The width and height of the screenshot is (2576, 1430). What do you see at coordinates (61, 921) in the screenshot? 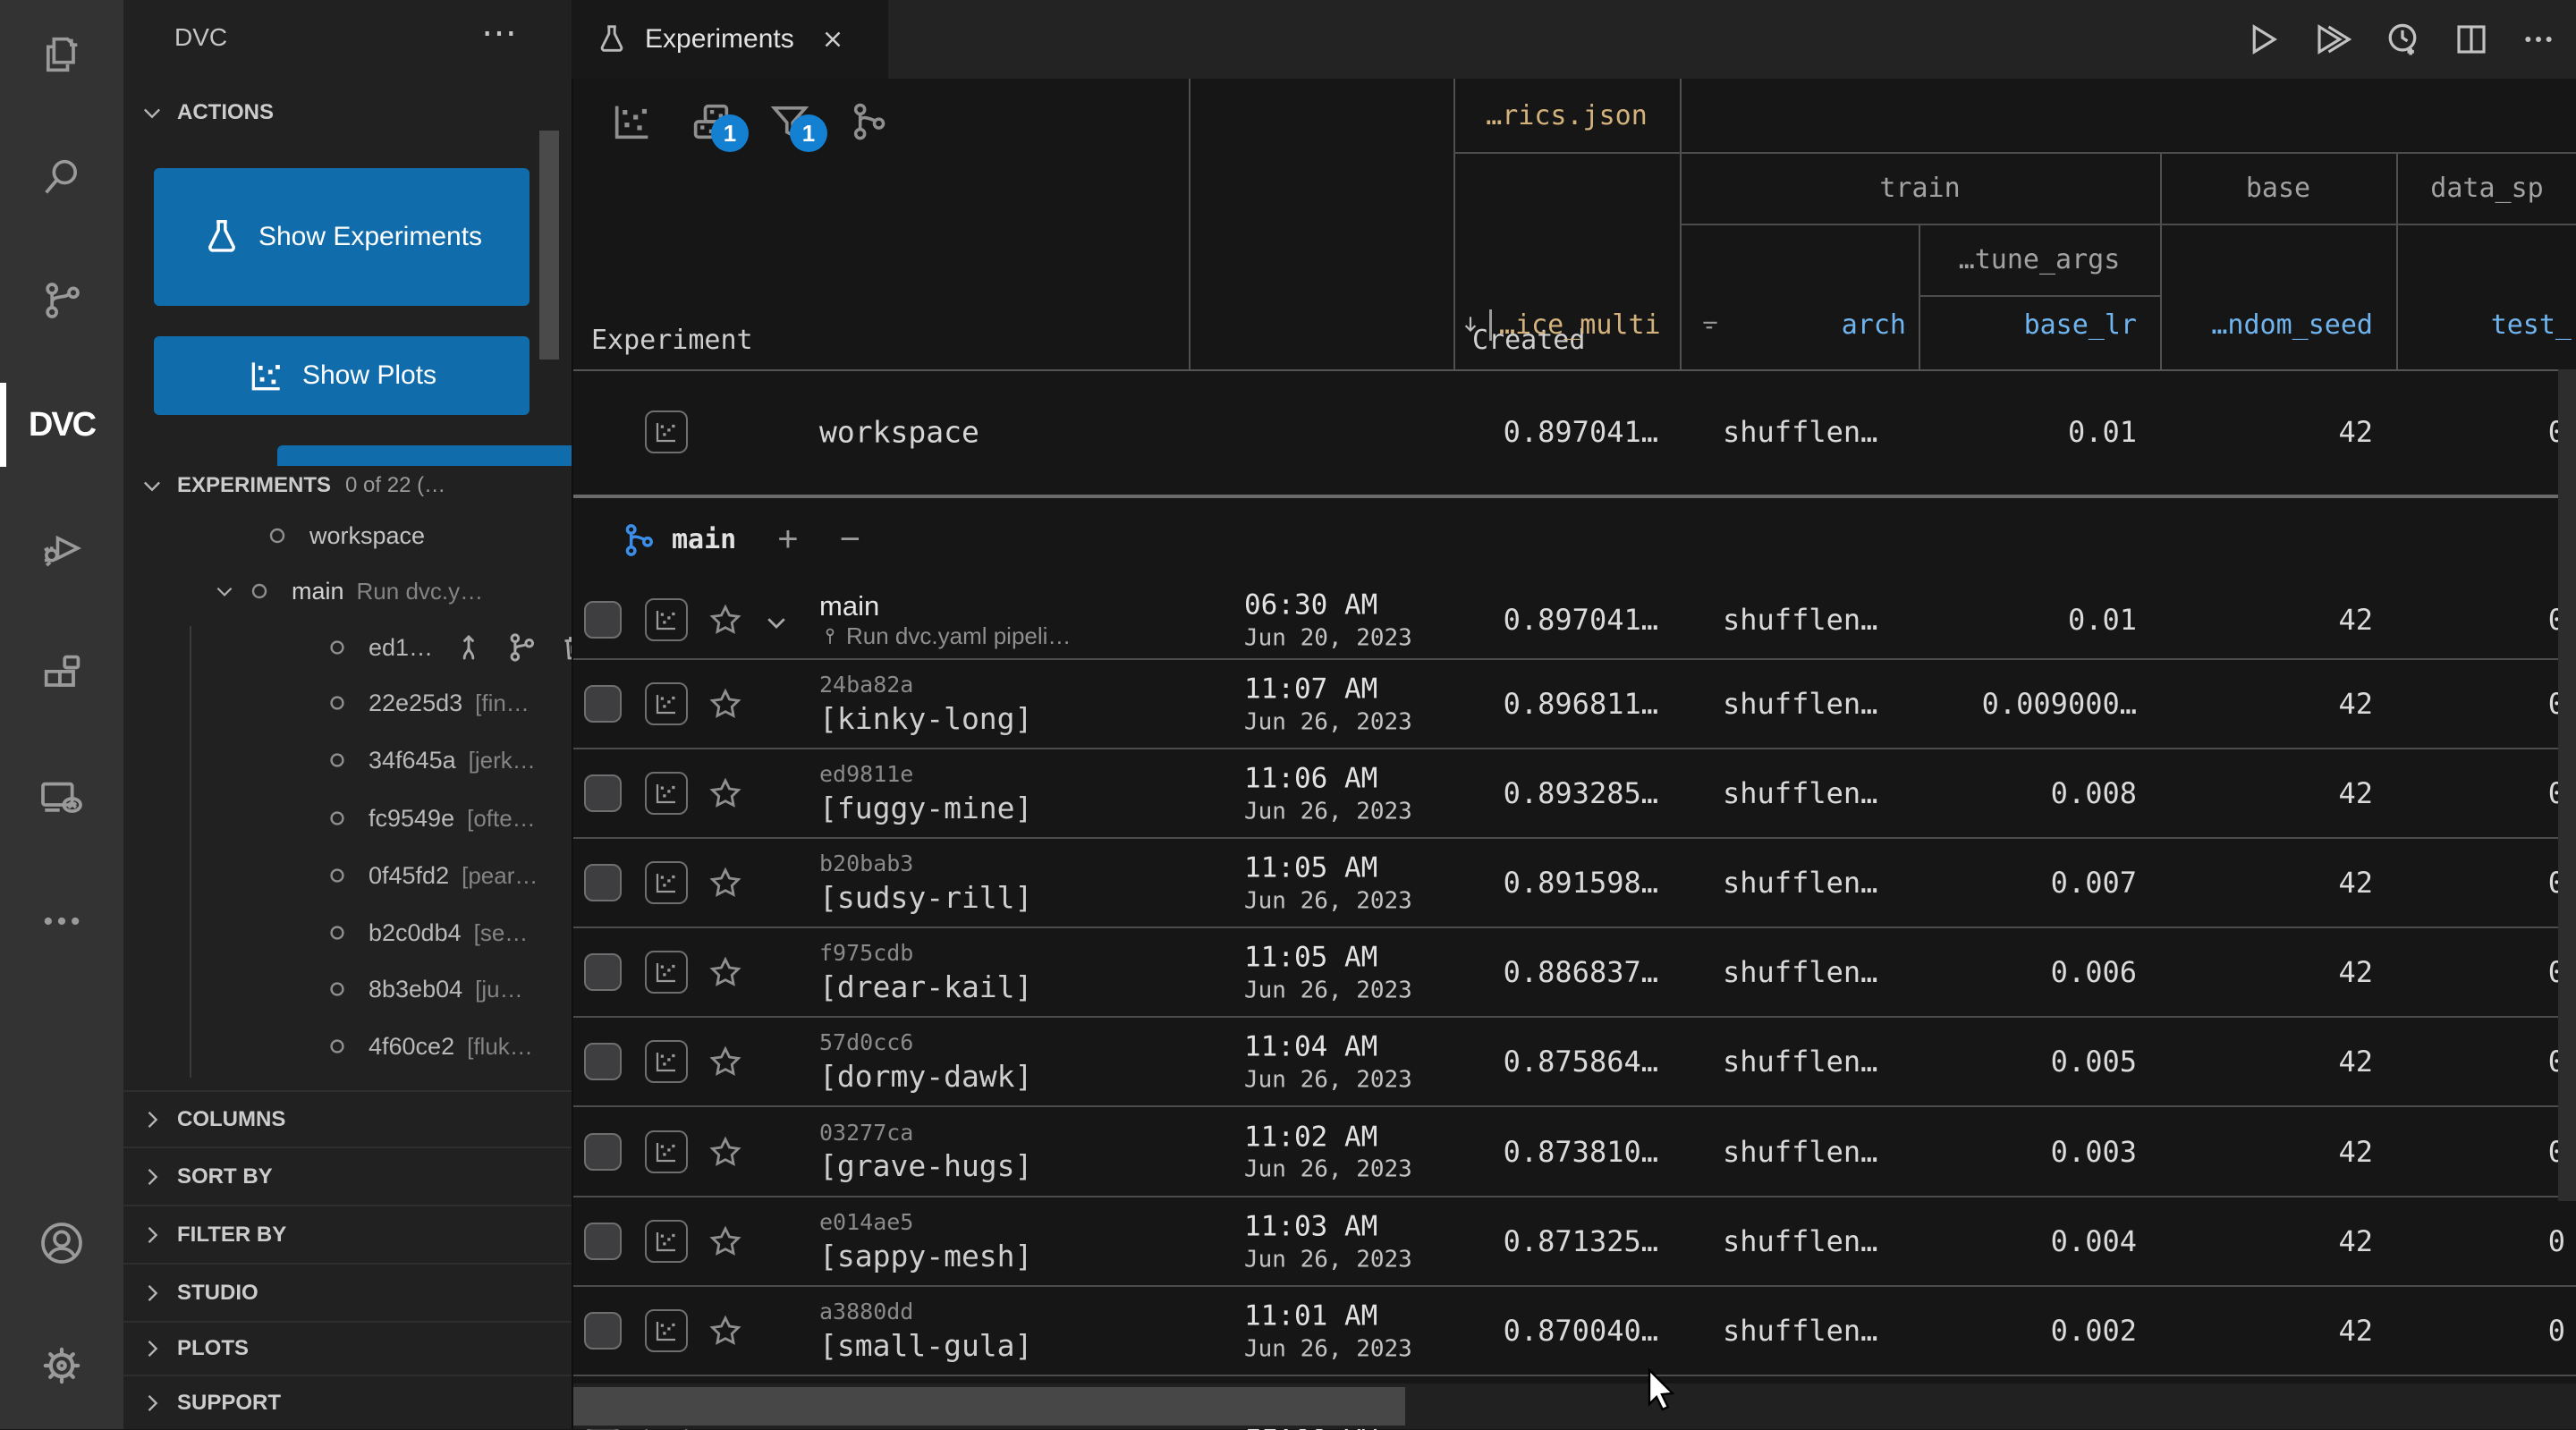
I see `more-views-icon` at bounding box center [61, 921].